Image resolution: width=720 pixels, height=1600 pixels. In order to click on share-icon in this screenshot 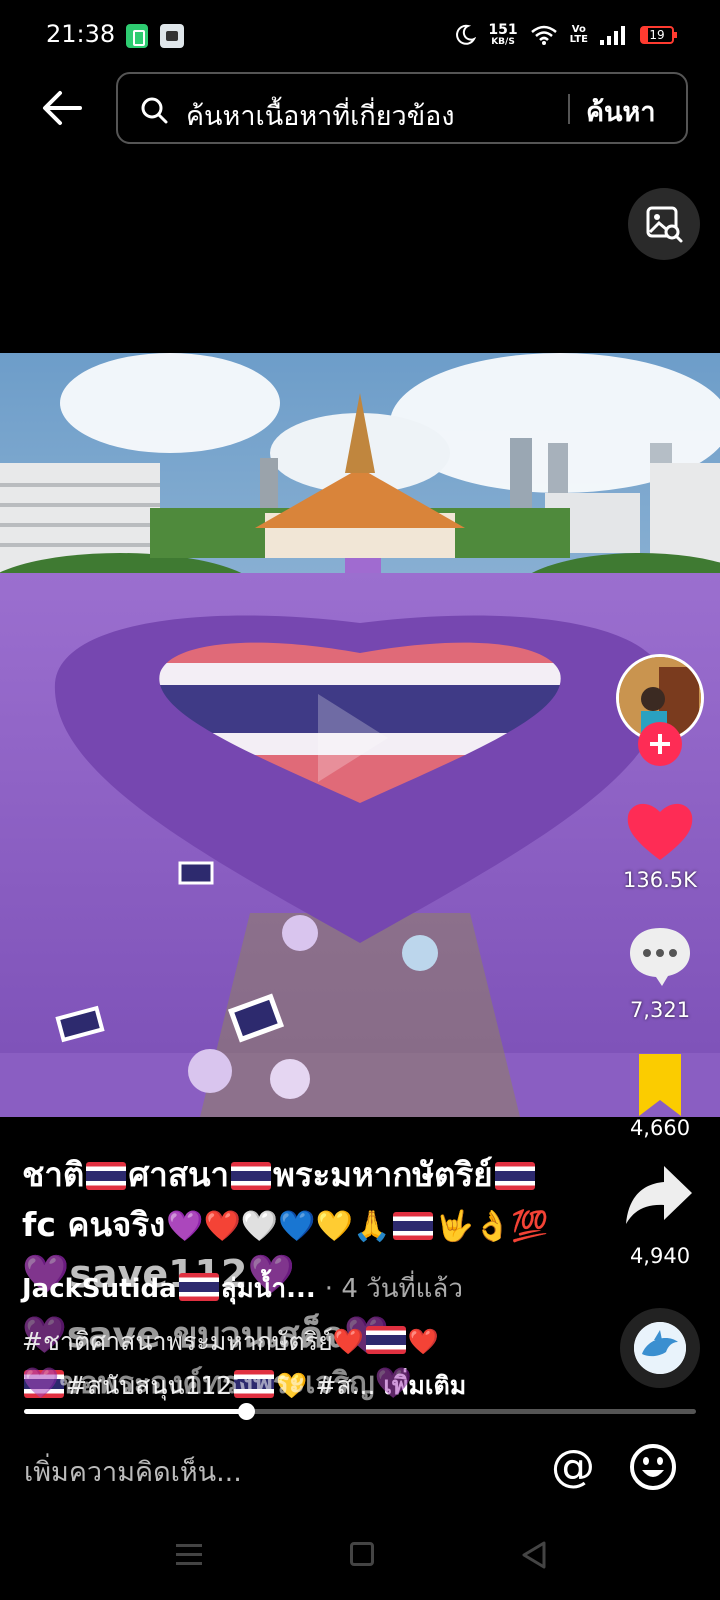, I will do `click(660, 1195)`.